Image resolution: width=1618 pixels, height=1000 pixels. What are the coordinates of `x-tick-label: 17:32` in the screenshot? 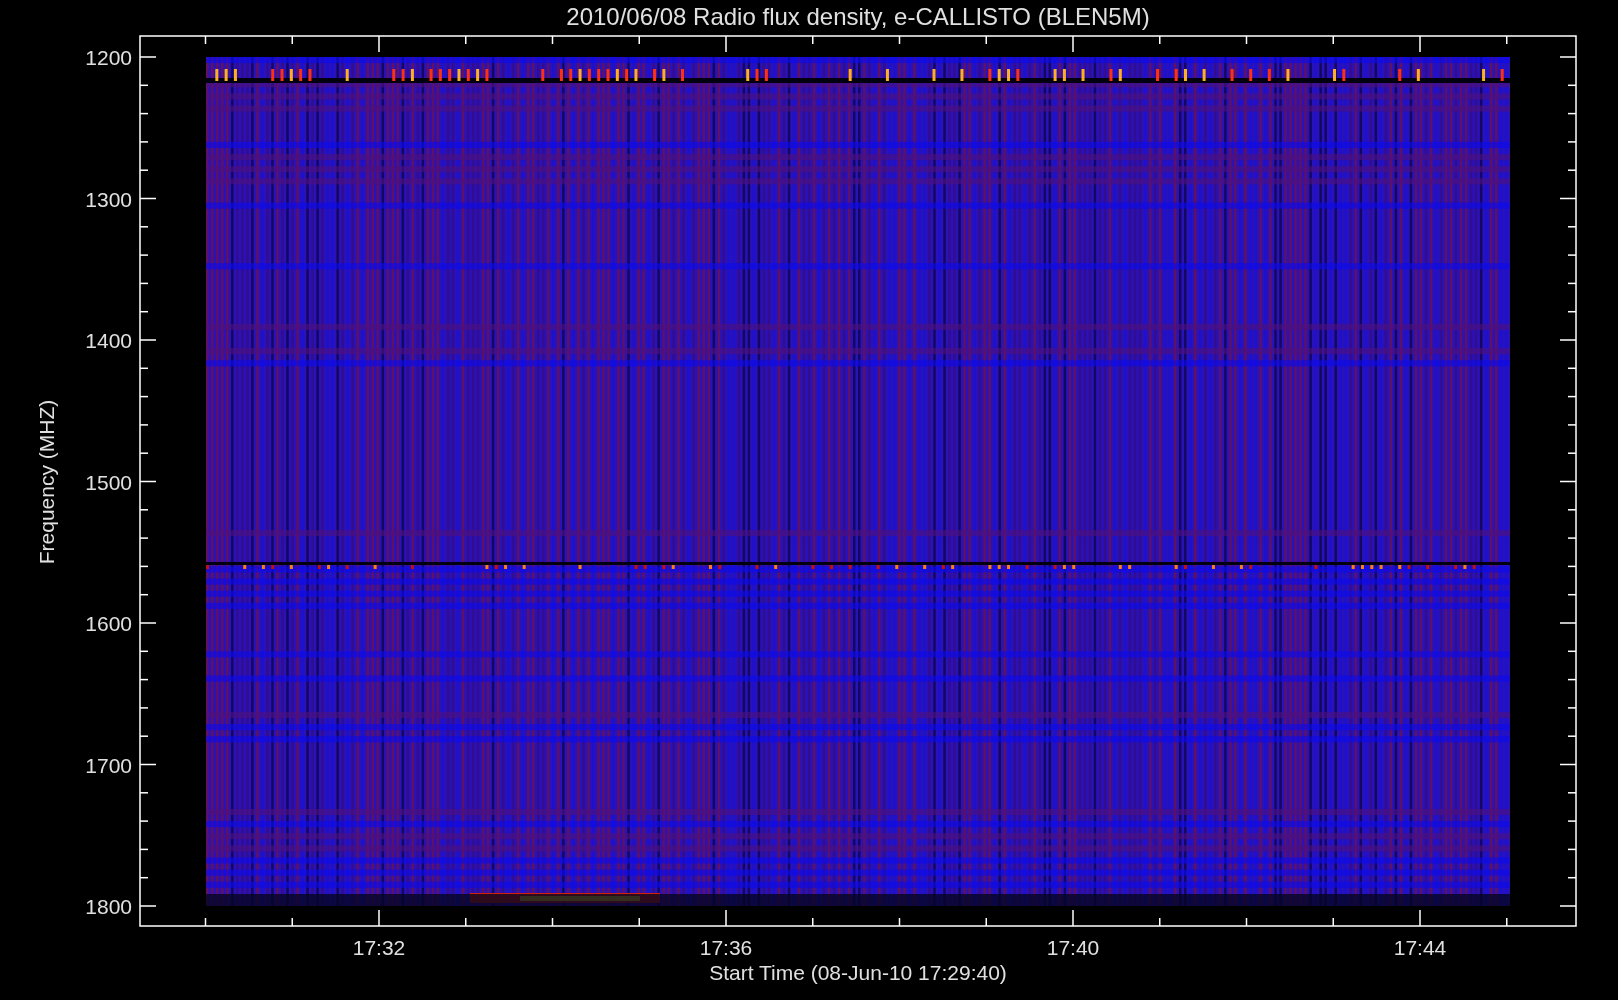 It's located at (379, 947).